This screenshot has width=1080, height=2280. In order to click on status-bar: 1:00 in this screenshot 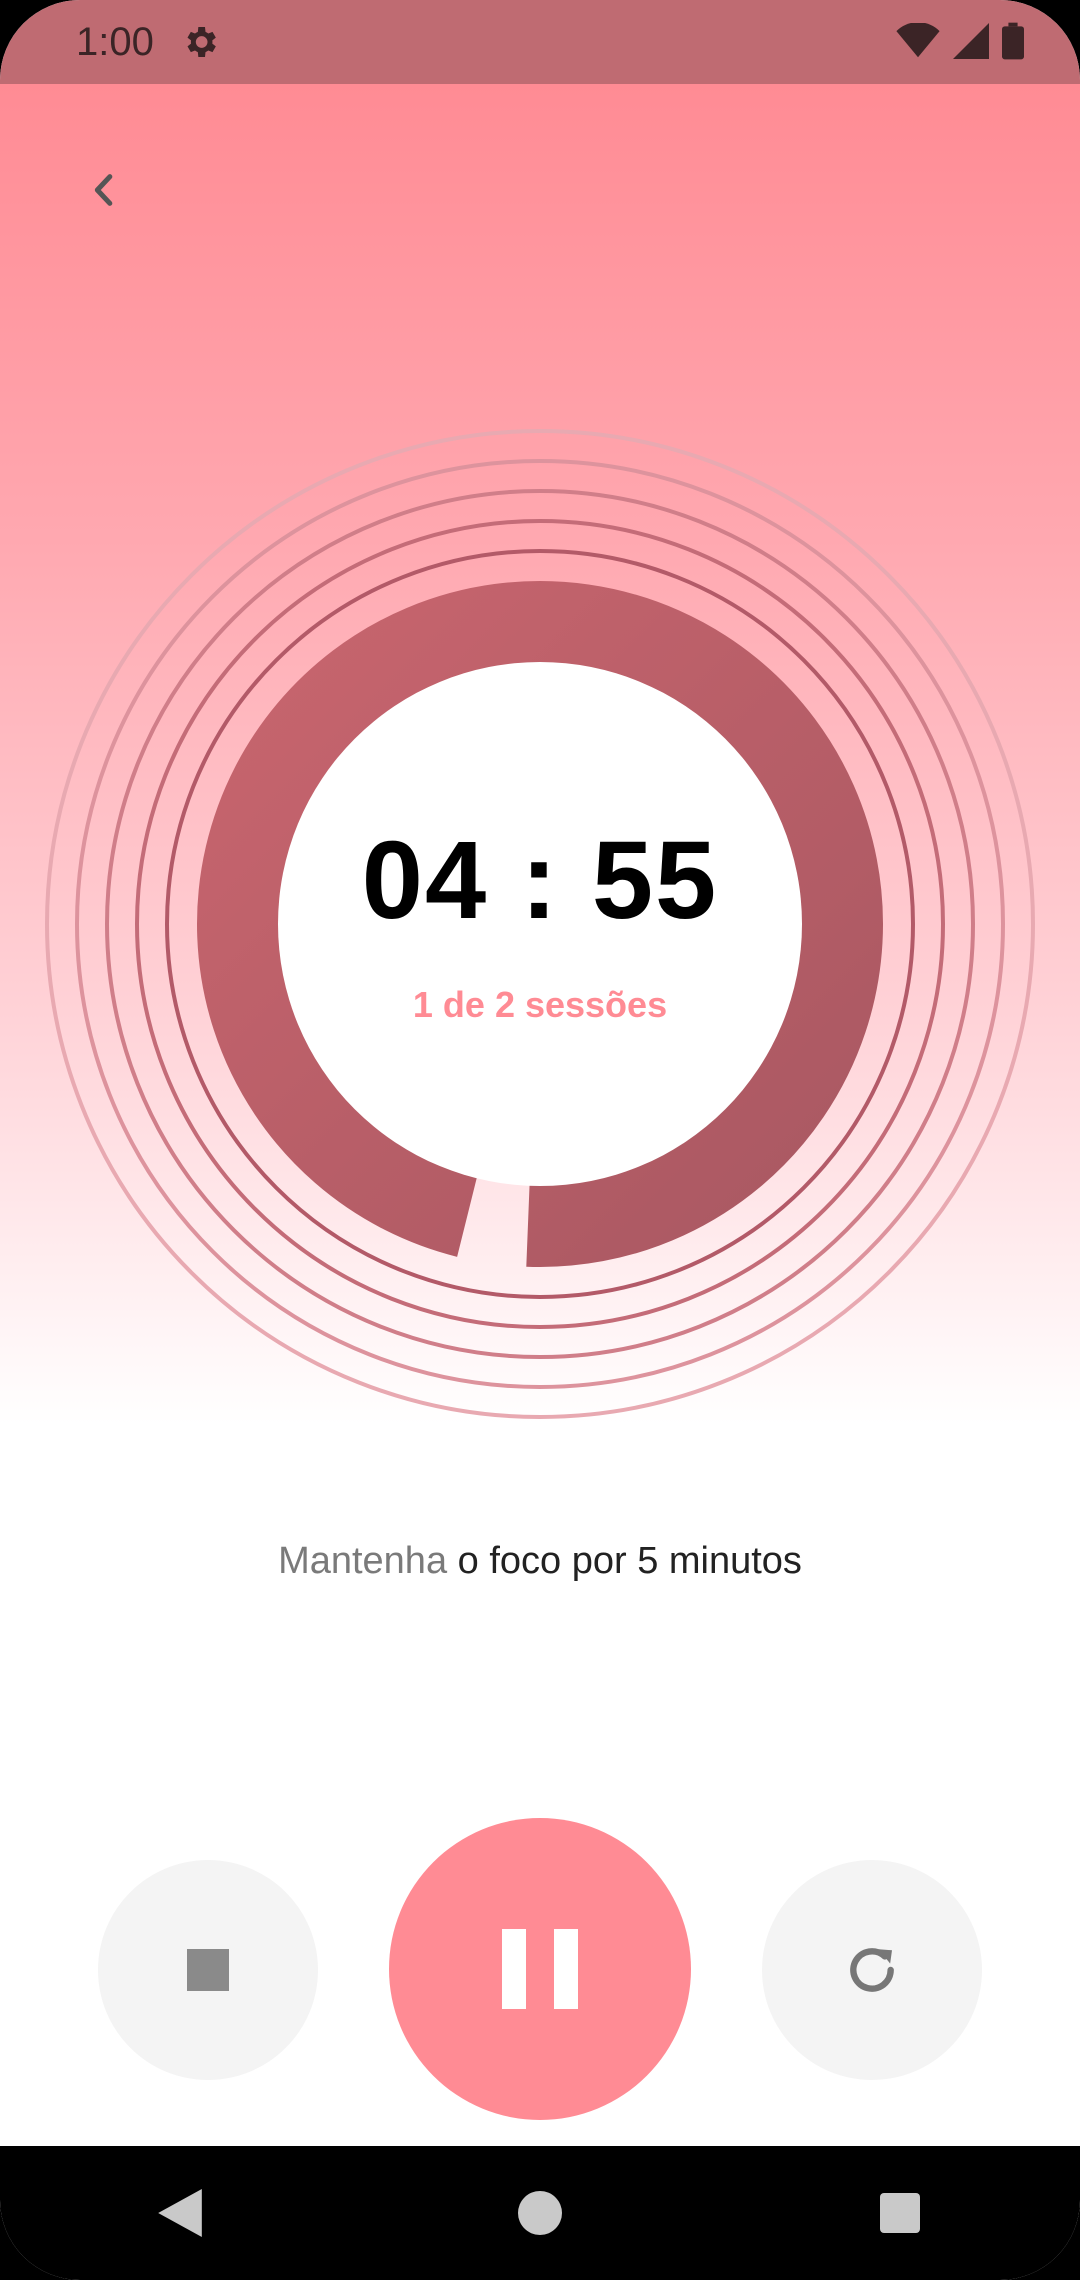, I will do `click(540, 42)`.